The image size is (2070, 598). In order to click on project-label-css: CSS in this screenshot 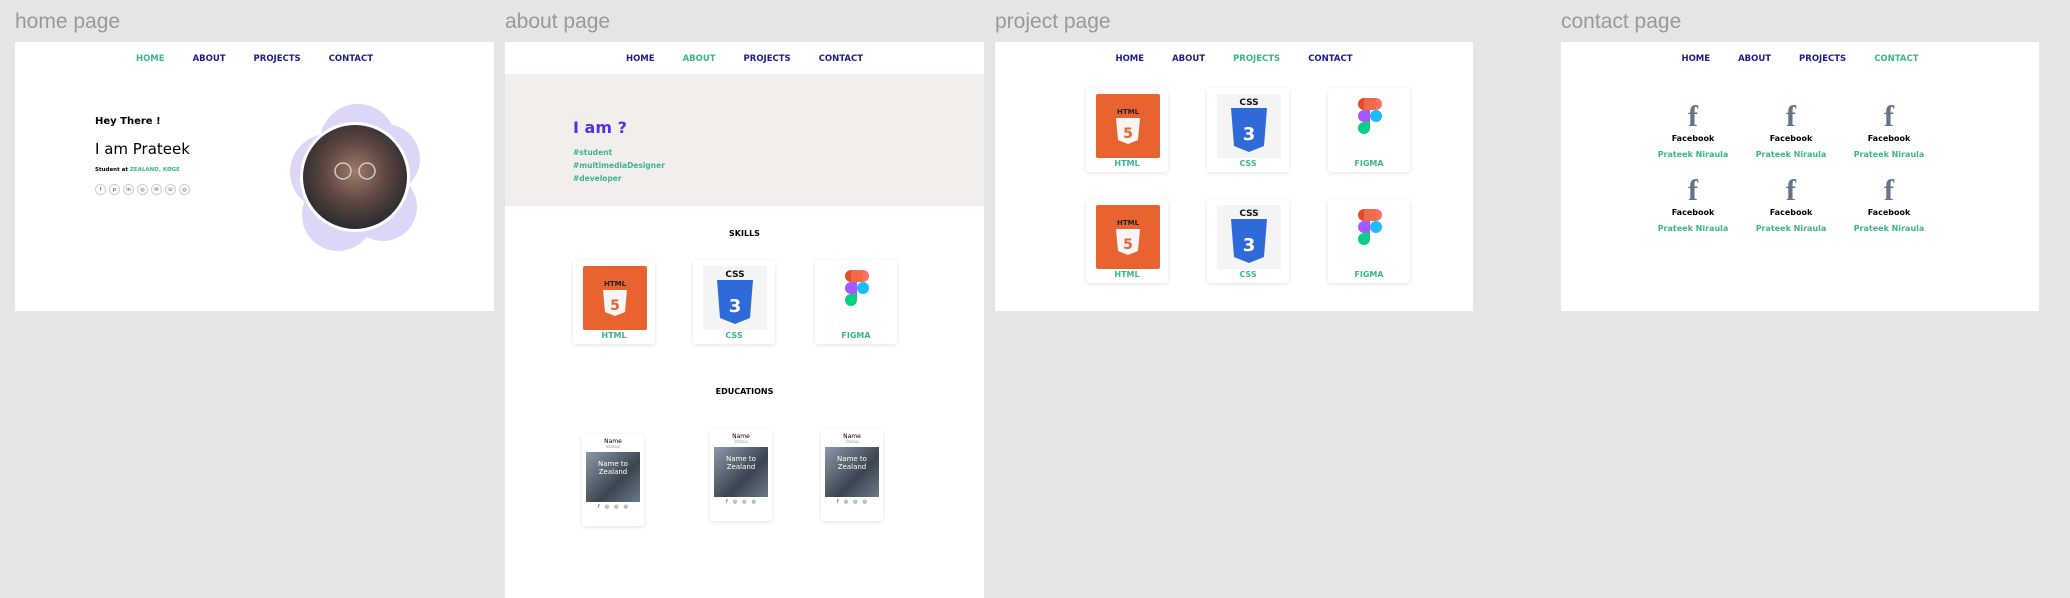, I will do `click(1248, 274)`.